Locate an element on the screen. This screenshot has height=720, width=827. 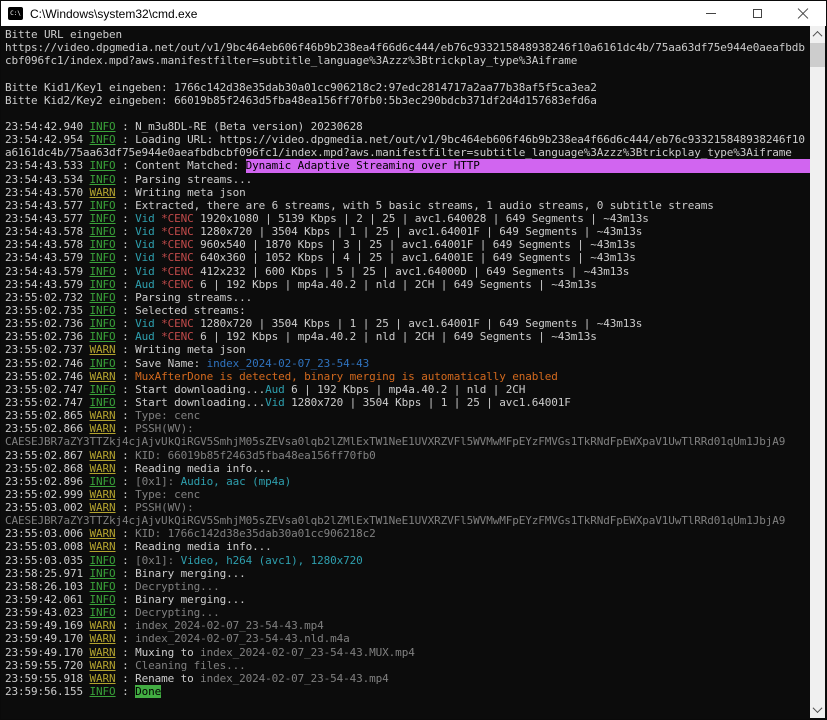
log-segment: index_2024-02-07_23-54-43.MUX.mp4 is located at coordinates (307, 652).